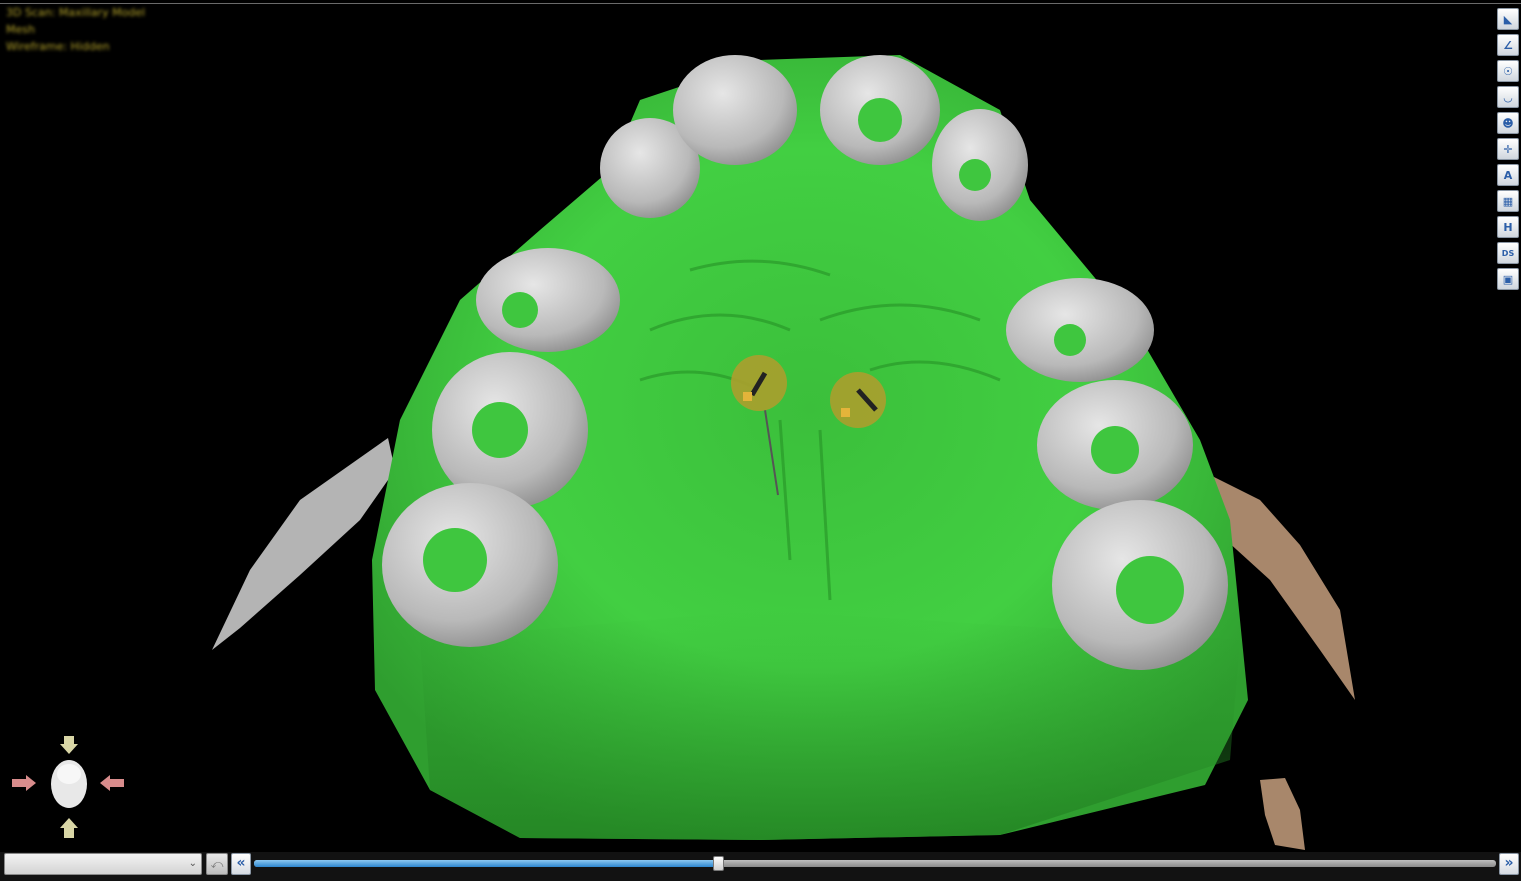 Image resolution: width=1521 pixels, height=881 pixels. Describe the element at coordinates (1509, 864) in the screenshot. I see `next-button: »` at that location.